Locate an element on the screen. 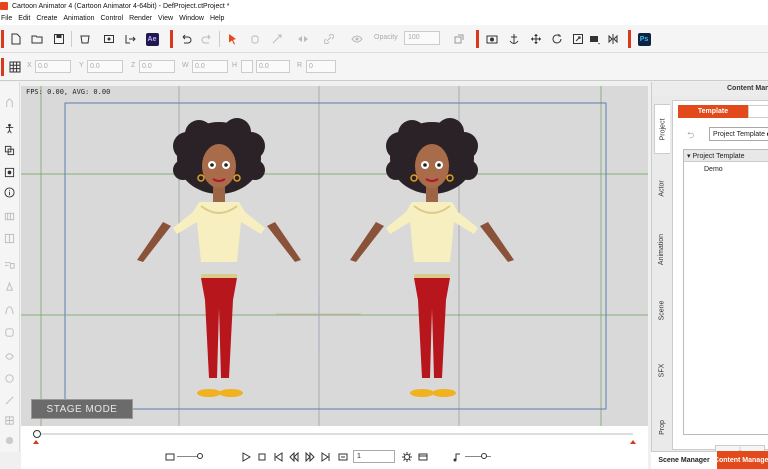  menu-help: Help is located at coordinates (217, 18).